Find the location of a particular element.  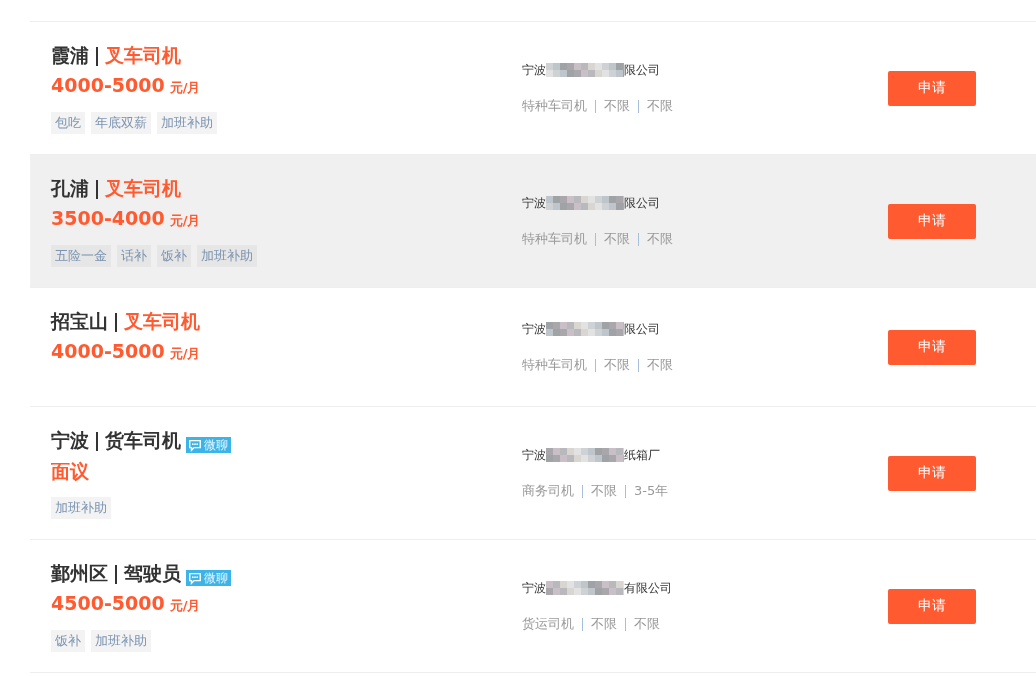

job-location: 鄞州区 is located at coordinates (79, 573).